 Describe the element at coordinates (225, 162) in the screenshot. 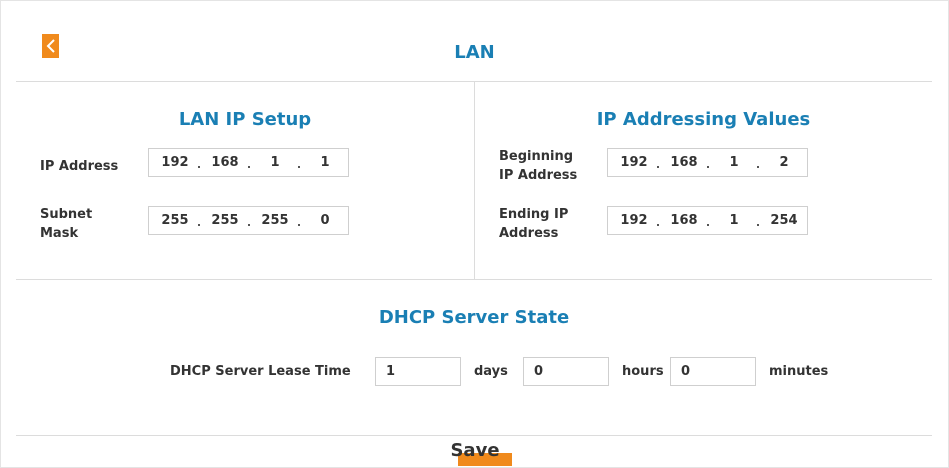

I see `ip-address-octet-2: 168` at that location.